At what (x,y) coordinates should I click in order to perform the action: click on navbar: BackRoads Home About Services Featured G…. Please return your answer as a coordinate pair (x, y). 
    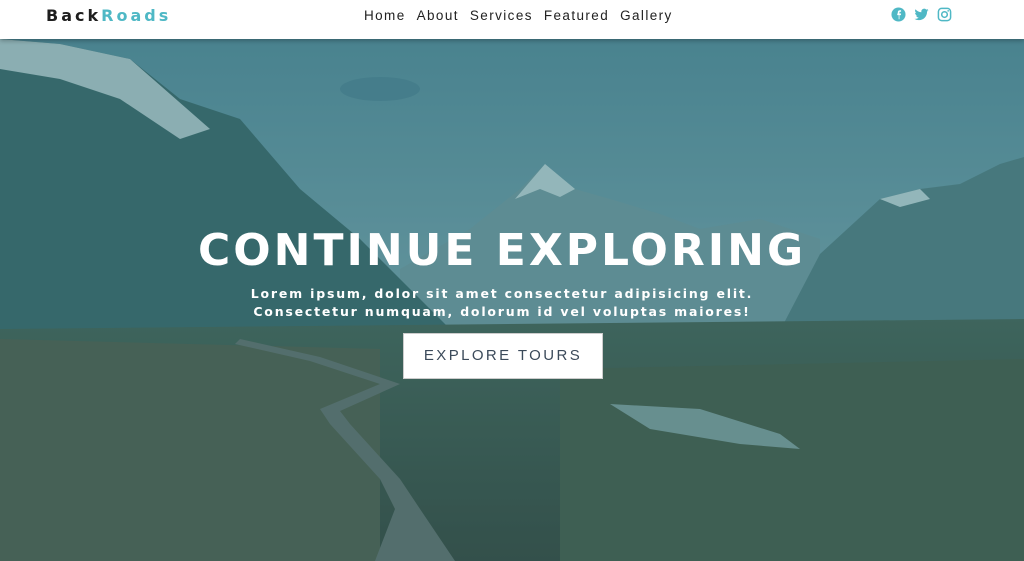
    Looking at the image, I should click on (512, 19).